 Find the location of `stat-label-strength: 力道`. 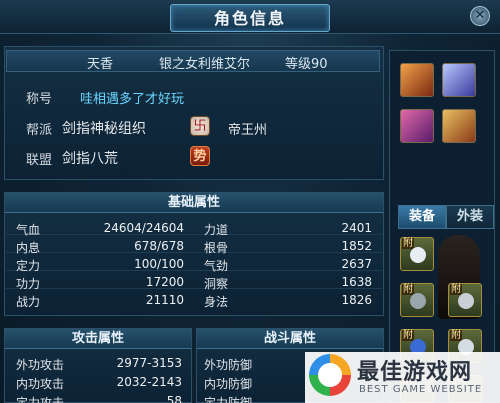

stat-label-strength: 力道 is located at coordinates (216, 230).